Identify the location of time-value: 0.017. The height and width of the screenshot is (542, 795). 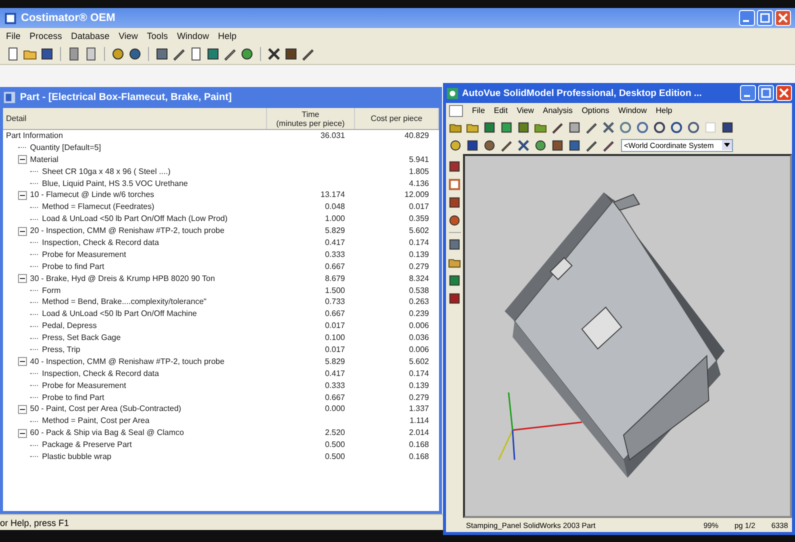
(334, 326).